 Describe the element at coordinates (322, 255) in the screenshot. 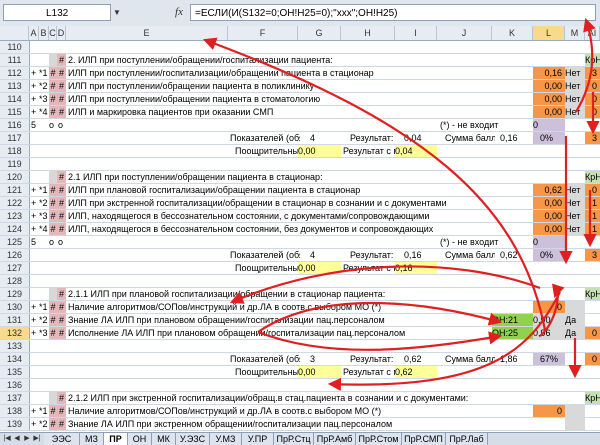

I see `indicator-count: 4` at that location.